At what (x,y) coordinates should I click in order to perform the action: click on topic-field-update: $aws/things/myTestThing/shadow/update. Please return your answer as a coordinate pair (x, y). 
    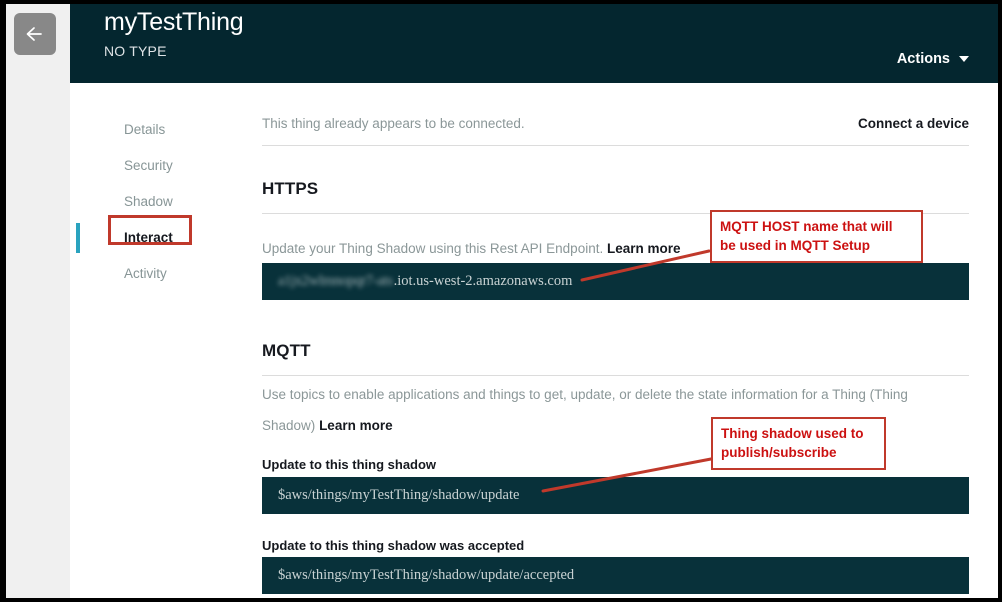
    Looking at the image, I should click on (615, 495).